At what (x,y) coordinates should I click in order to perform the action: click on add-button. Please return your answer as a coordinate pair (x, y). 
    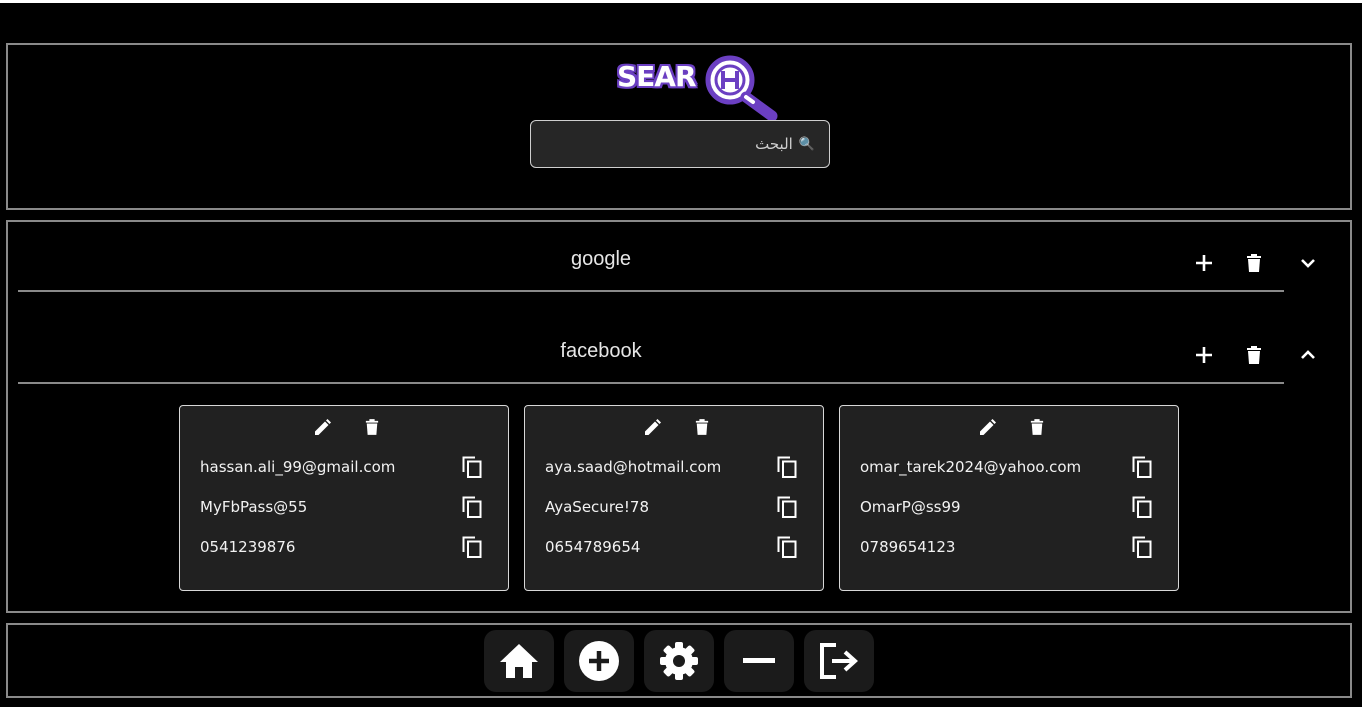
    Looking at the image, I should click on (599, 661).